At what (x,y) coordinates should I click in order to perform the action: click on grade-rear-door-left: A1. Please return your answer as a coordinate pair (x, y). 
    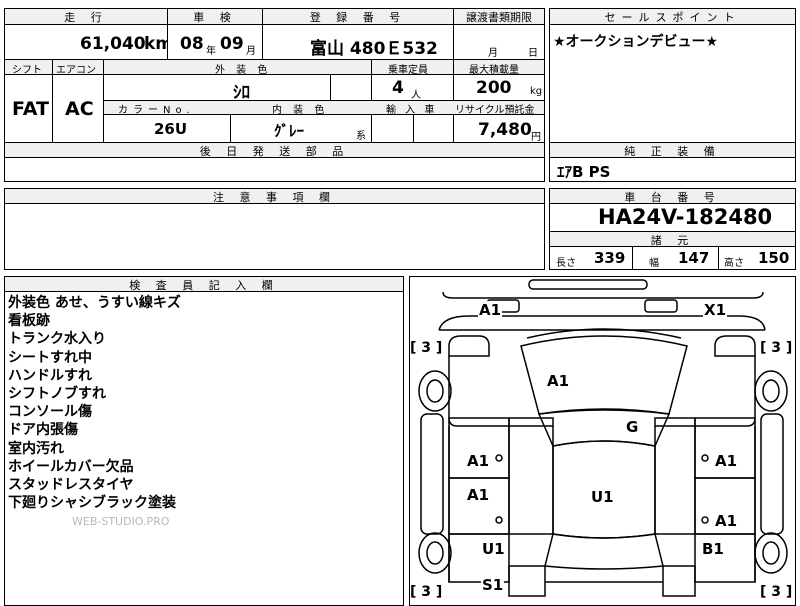
    Looking at the image, I should click on (478, 495).